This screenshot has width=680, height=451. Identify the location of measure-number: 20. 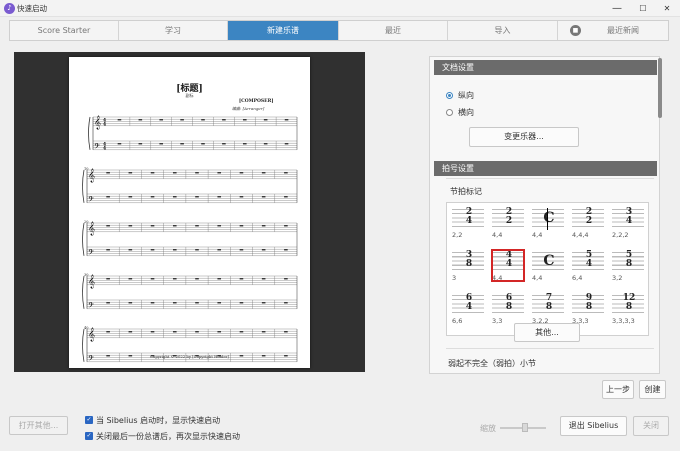
(86, 222).